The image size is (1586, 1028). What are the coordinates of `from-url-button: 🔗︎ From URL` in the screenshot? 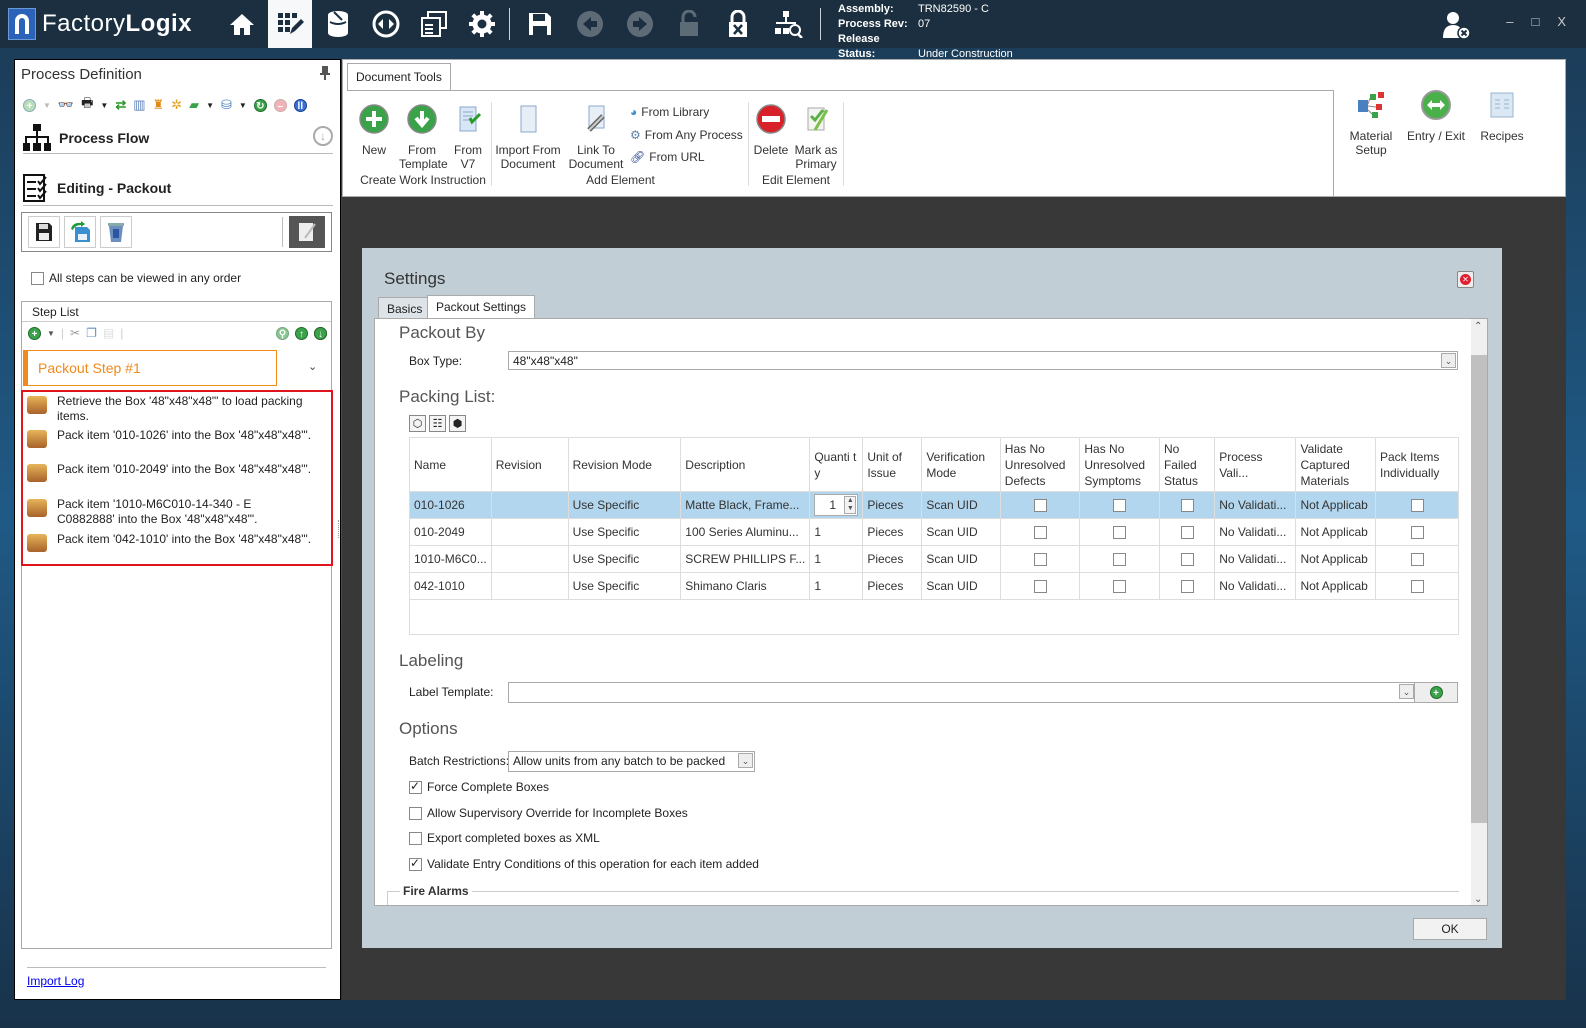 It's located at (667, 157).